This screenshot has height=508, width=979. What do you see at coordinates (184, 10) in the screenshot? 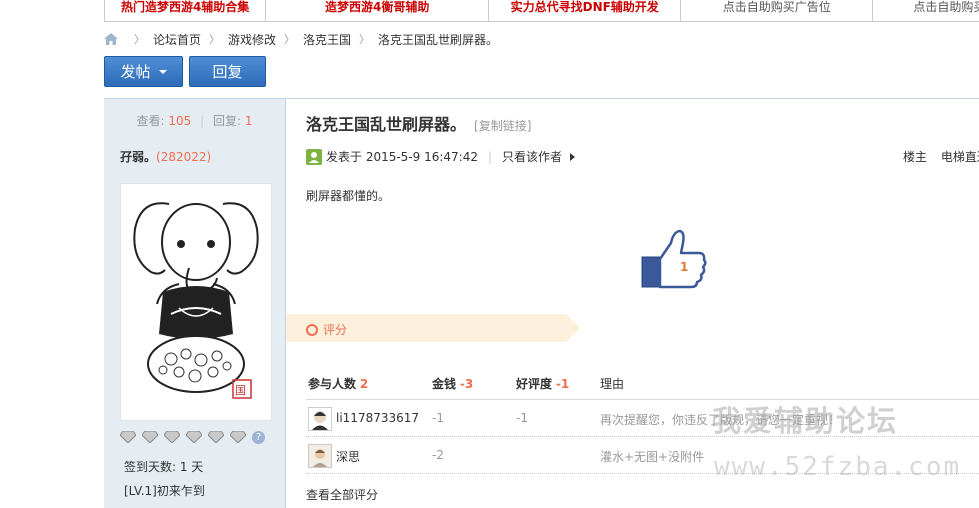
I see `ad-link-1: 热门造梦西游4辅助合集` at bounding box center [184, 10].